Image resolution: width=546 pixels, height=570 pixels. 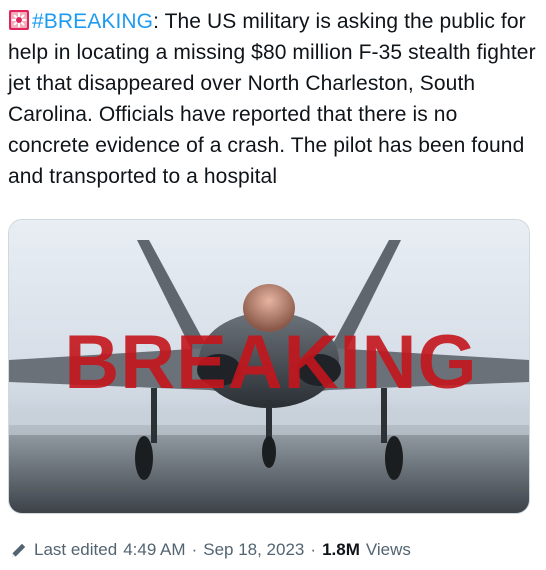 I want to click on tweet-date: Sep 18, 2023, so click(x=253, y=550).